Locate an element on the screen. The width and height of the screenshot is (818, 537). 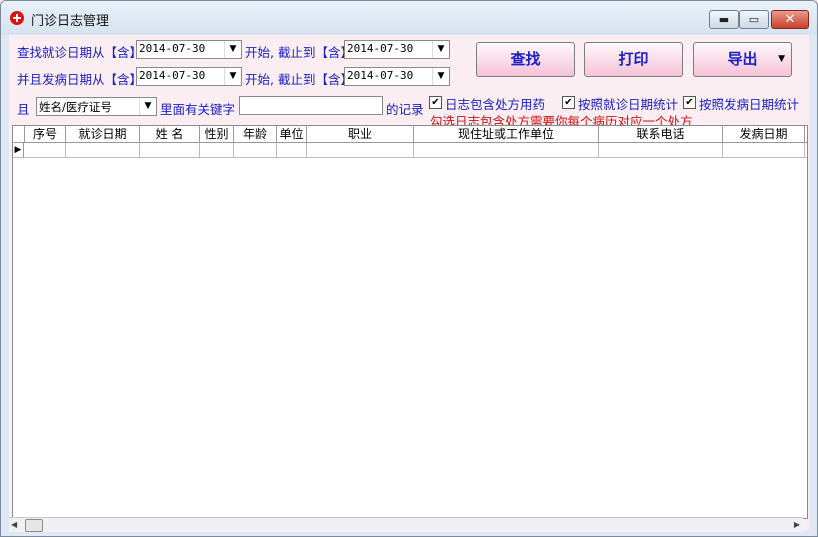
column-header-age: 年龄 is located at coordinates (255, 134).